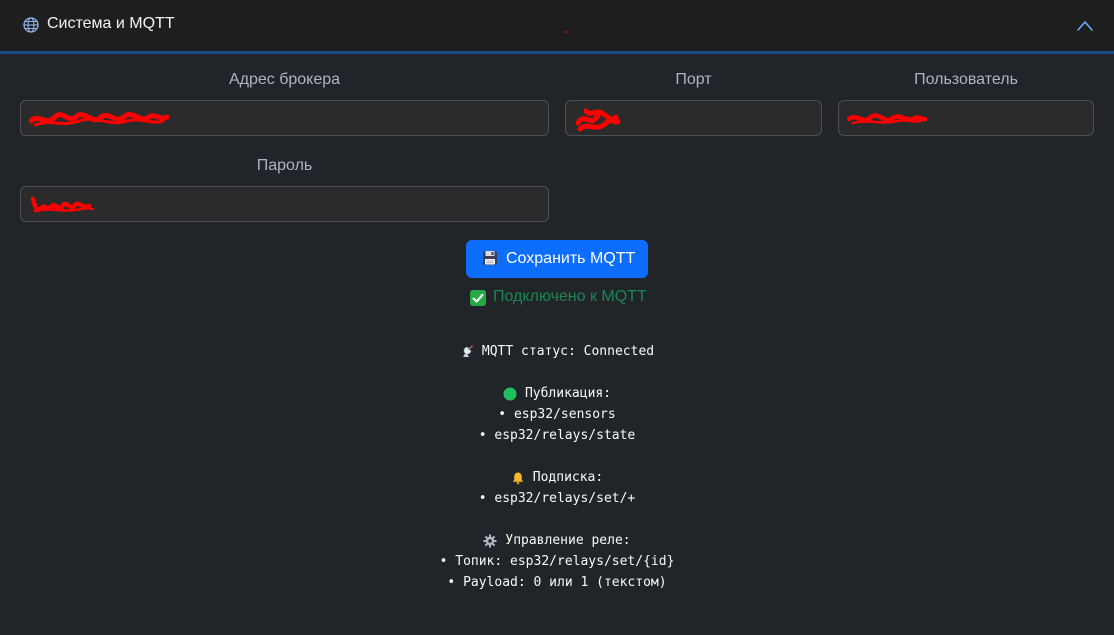  I want to click on subscribe-topic-item: • esp32/relays/set/+, so click(557, 498).